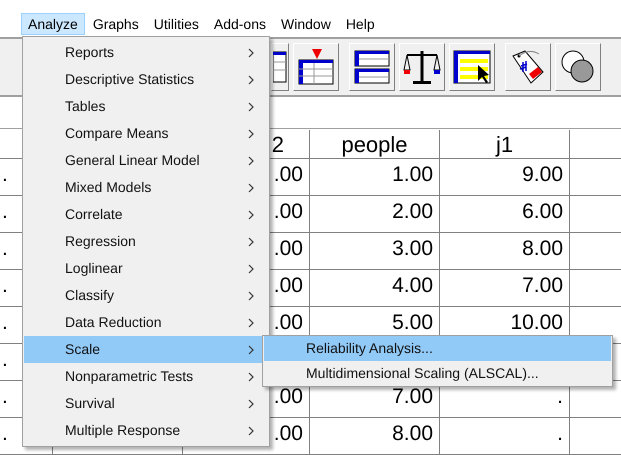 The width and height of the screenshot is (621, 455). I want to click on menu-item: Window, so click(306, 23).